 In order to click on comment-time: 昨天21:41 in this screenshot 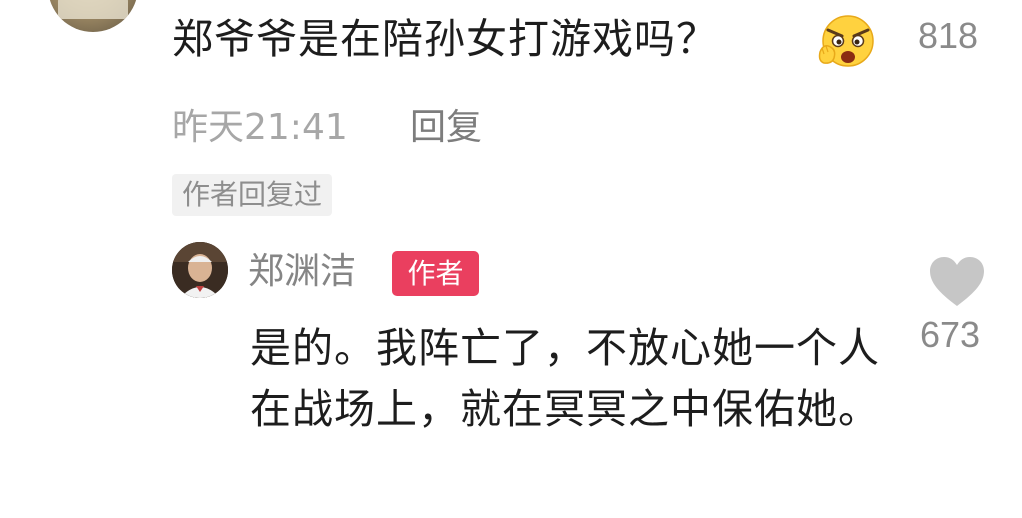, I will do `click(260, 127)`.